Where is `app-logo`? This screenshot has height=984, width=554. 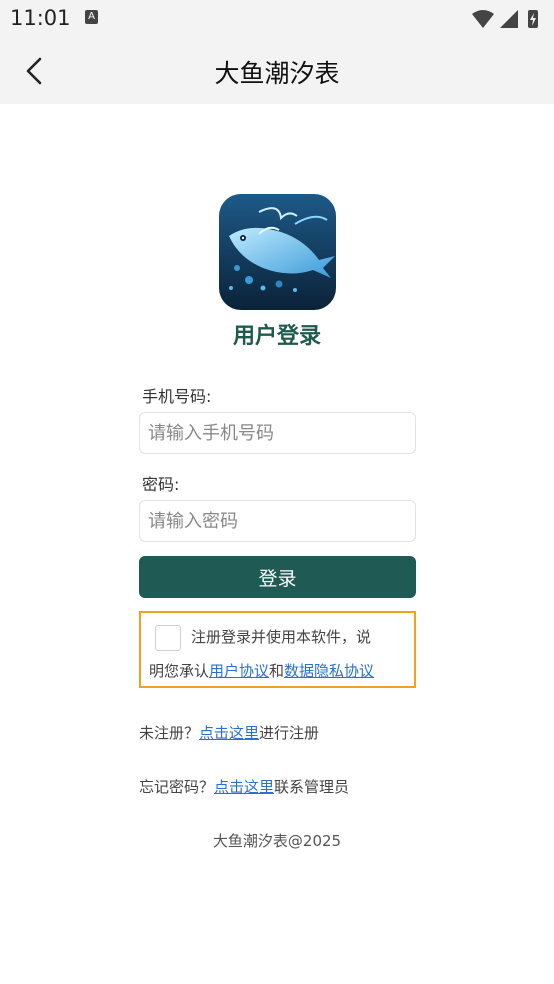 app-logo is located at coordinates (277, 252).